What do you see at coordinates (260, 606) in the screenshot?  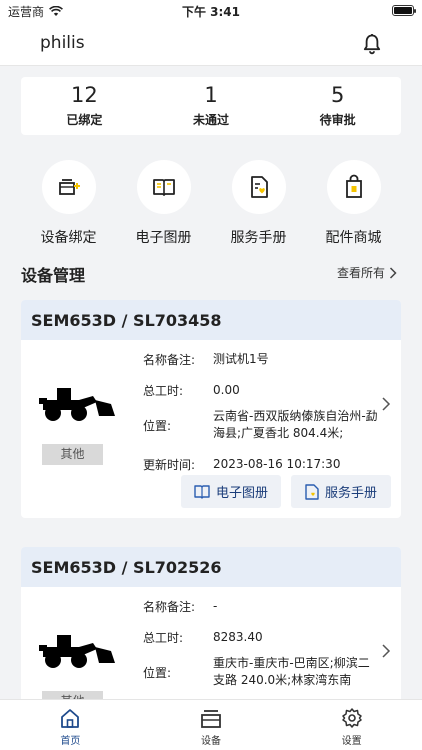 I see `field-name-note: 名称备注: -` at bounding box center [260, 606].